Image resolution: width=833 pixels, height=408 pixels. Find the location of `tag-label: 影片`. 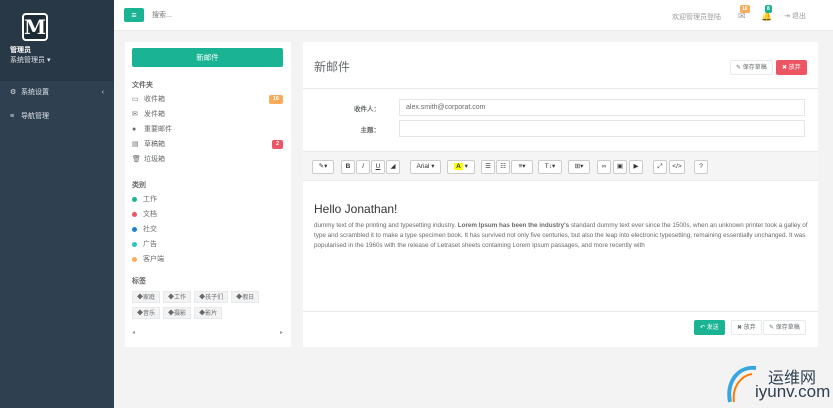

tag-label: 影片 is located at coordinates (211, 314).